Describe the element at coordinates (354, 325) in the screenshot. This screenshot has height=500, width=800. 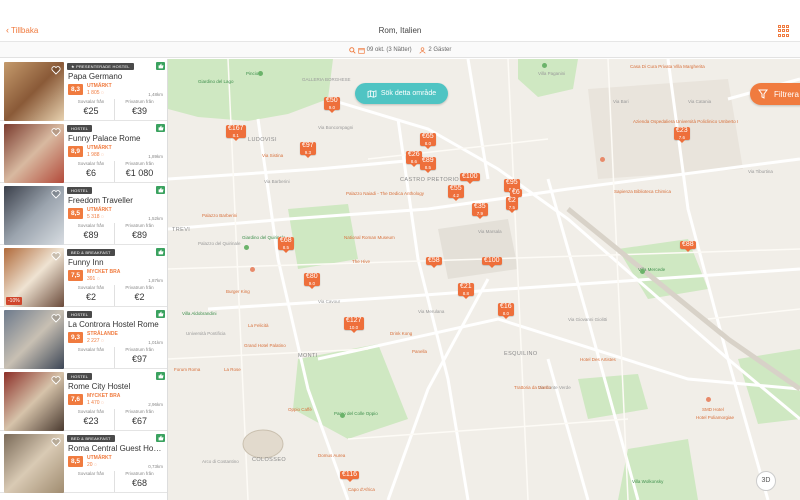
I see `price-pin: €127 10.0` at that location.